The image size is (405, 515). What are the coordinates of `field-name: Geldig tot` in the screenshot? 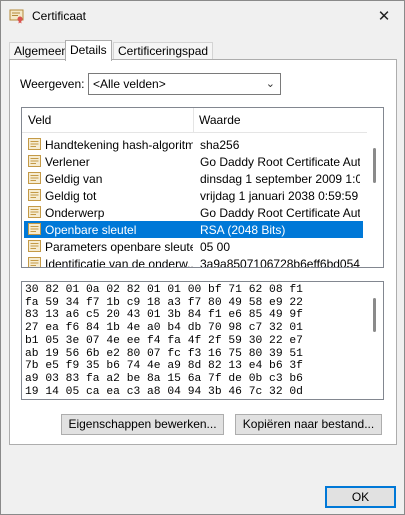 It's located at (71, 196).